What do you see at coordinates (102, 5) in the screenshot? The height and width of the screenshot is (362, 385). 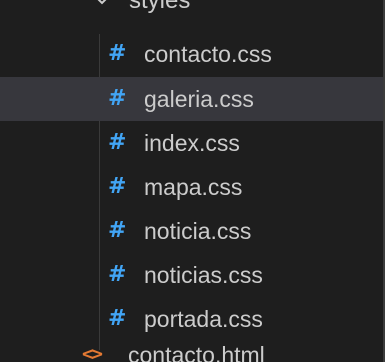 I see `chevron-down-icon` at bounding box center [102, 5].